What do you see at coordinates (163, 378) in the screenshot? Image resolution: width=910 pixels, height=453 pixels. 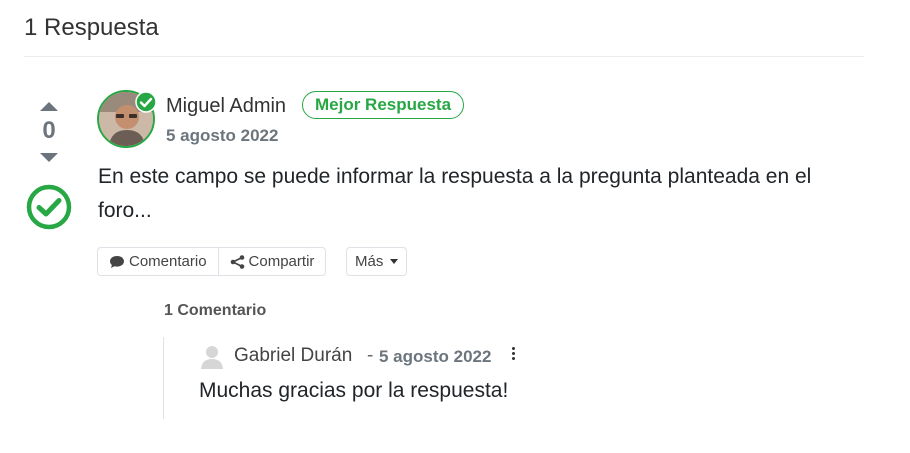 I see `comment-thread-rule` at bounding box center [163, 378].